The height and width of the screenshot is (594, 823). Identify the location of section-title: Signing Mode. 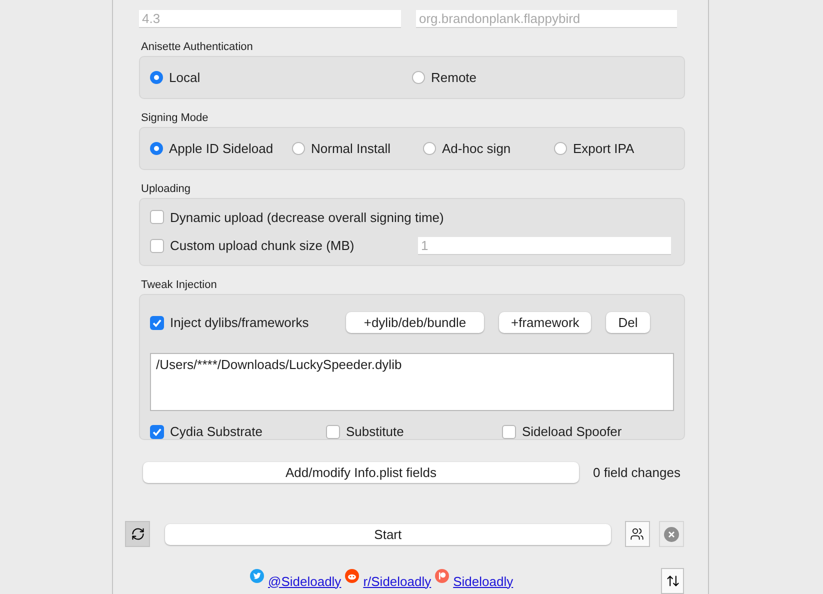
(175, 118).